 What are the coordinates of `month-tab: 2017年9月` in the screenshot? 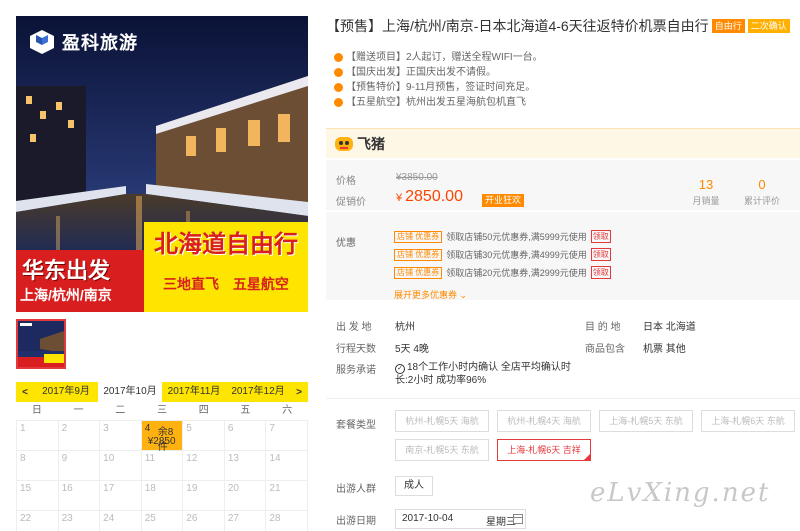 It's located at (66, 392).